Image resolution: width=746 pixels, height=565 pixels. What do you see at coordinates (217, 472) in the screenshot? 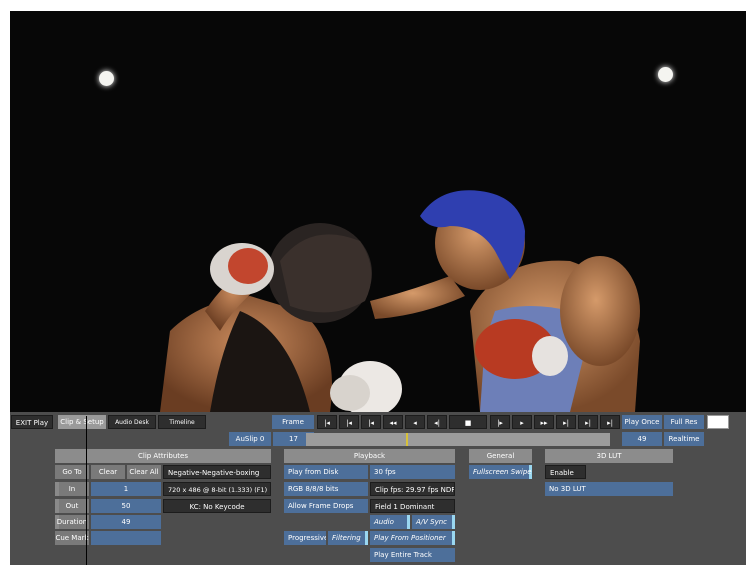
I see `clip-name-field: Negative-Negative-boxing` at bounding box center [217, 472].